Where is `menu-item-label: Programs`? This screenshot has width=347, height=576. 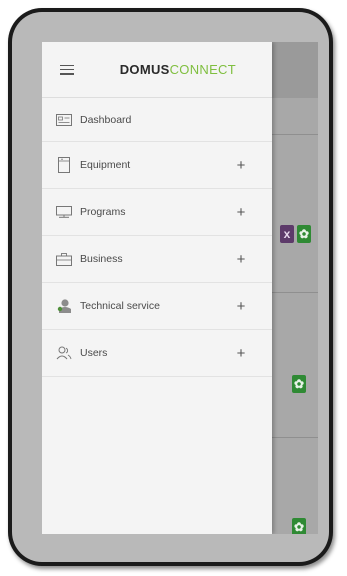
menu-item-label: Programs is located at coordinates (103, 212).